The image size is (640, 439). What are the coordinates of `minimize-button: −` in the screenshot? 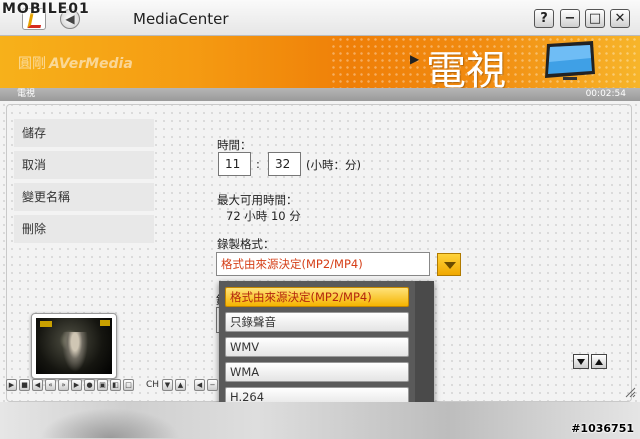 It's located at (570, 18).